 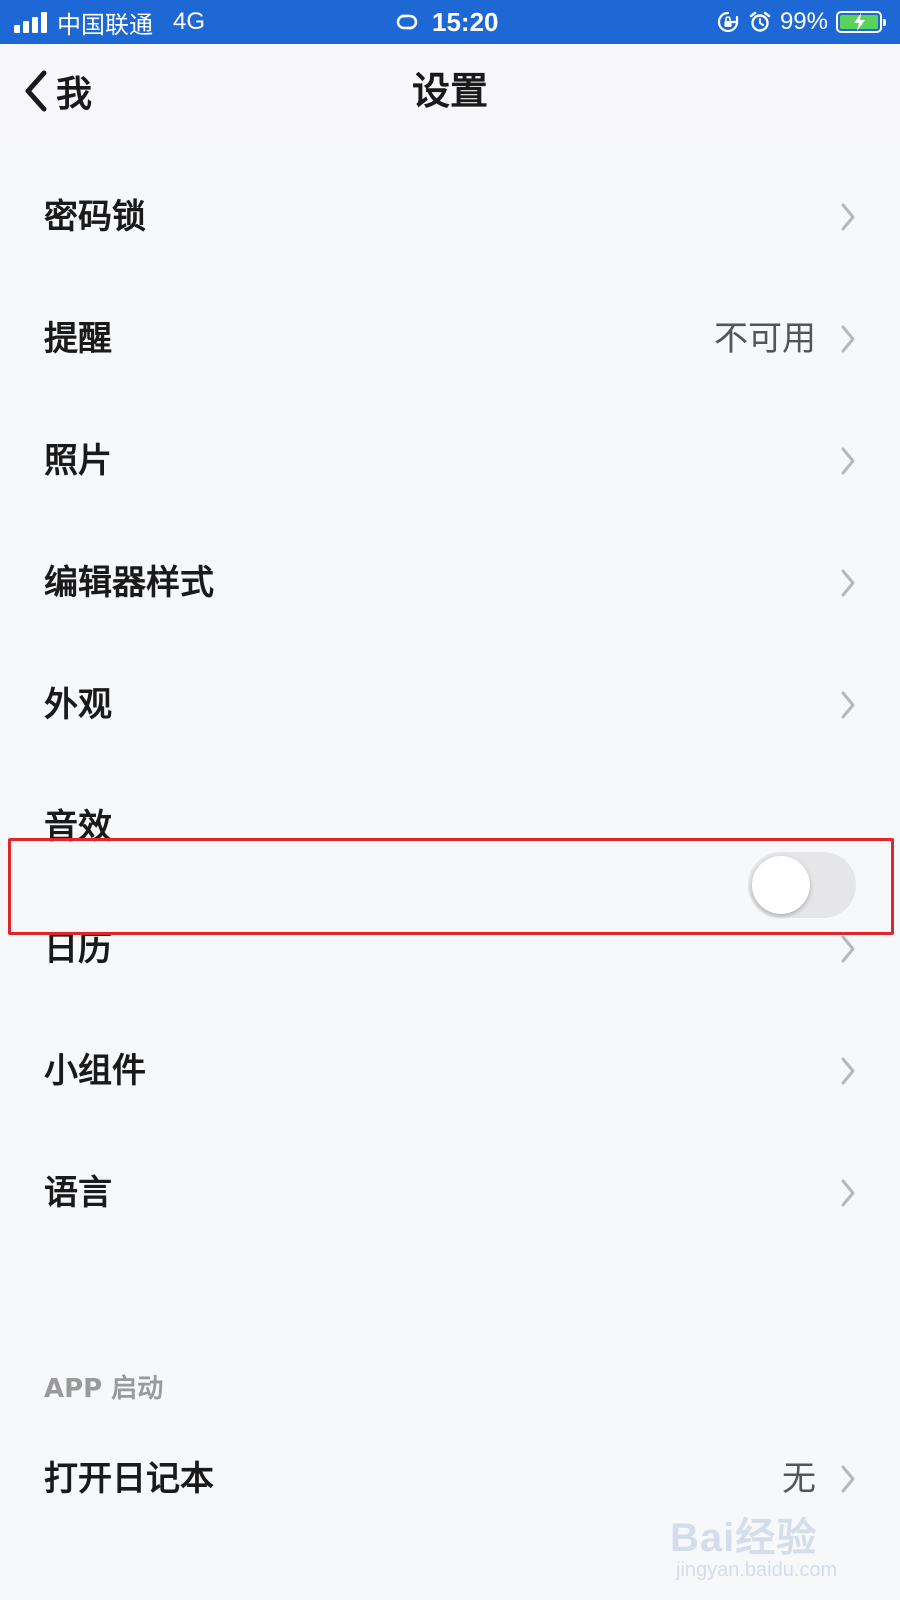 I want to click on status-left: 中国联通 4G, so click(x=109, y=22).